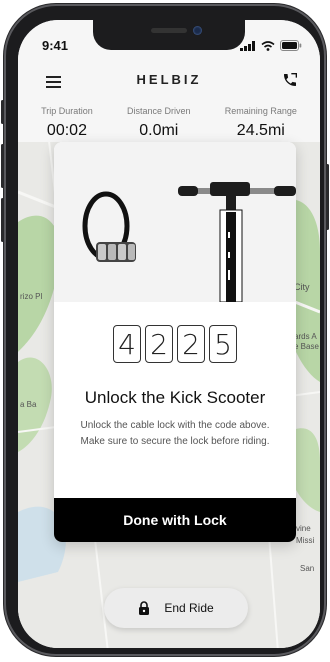 The image size is (330, 662). I want to click on volume-up-button, so click(2, 166).